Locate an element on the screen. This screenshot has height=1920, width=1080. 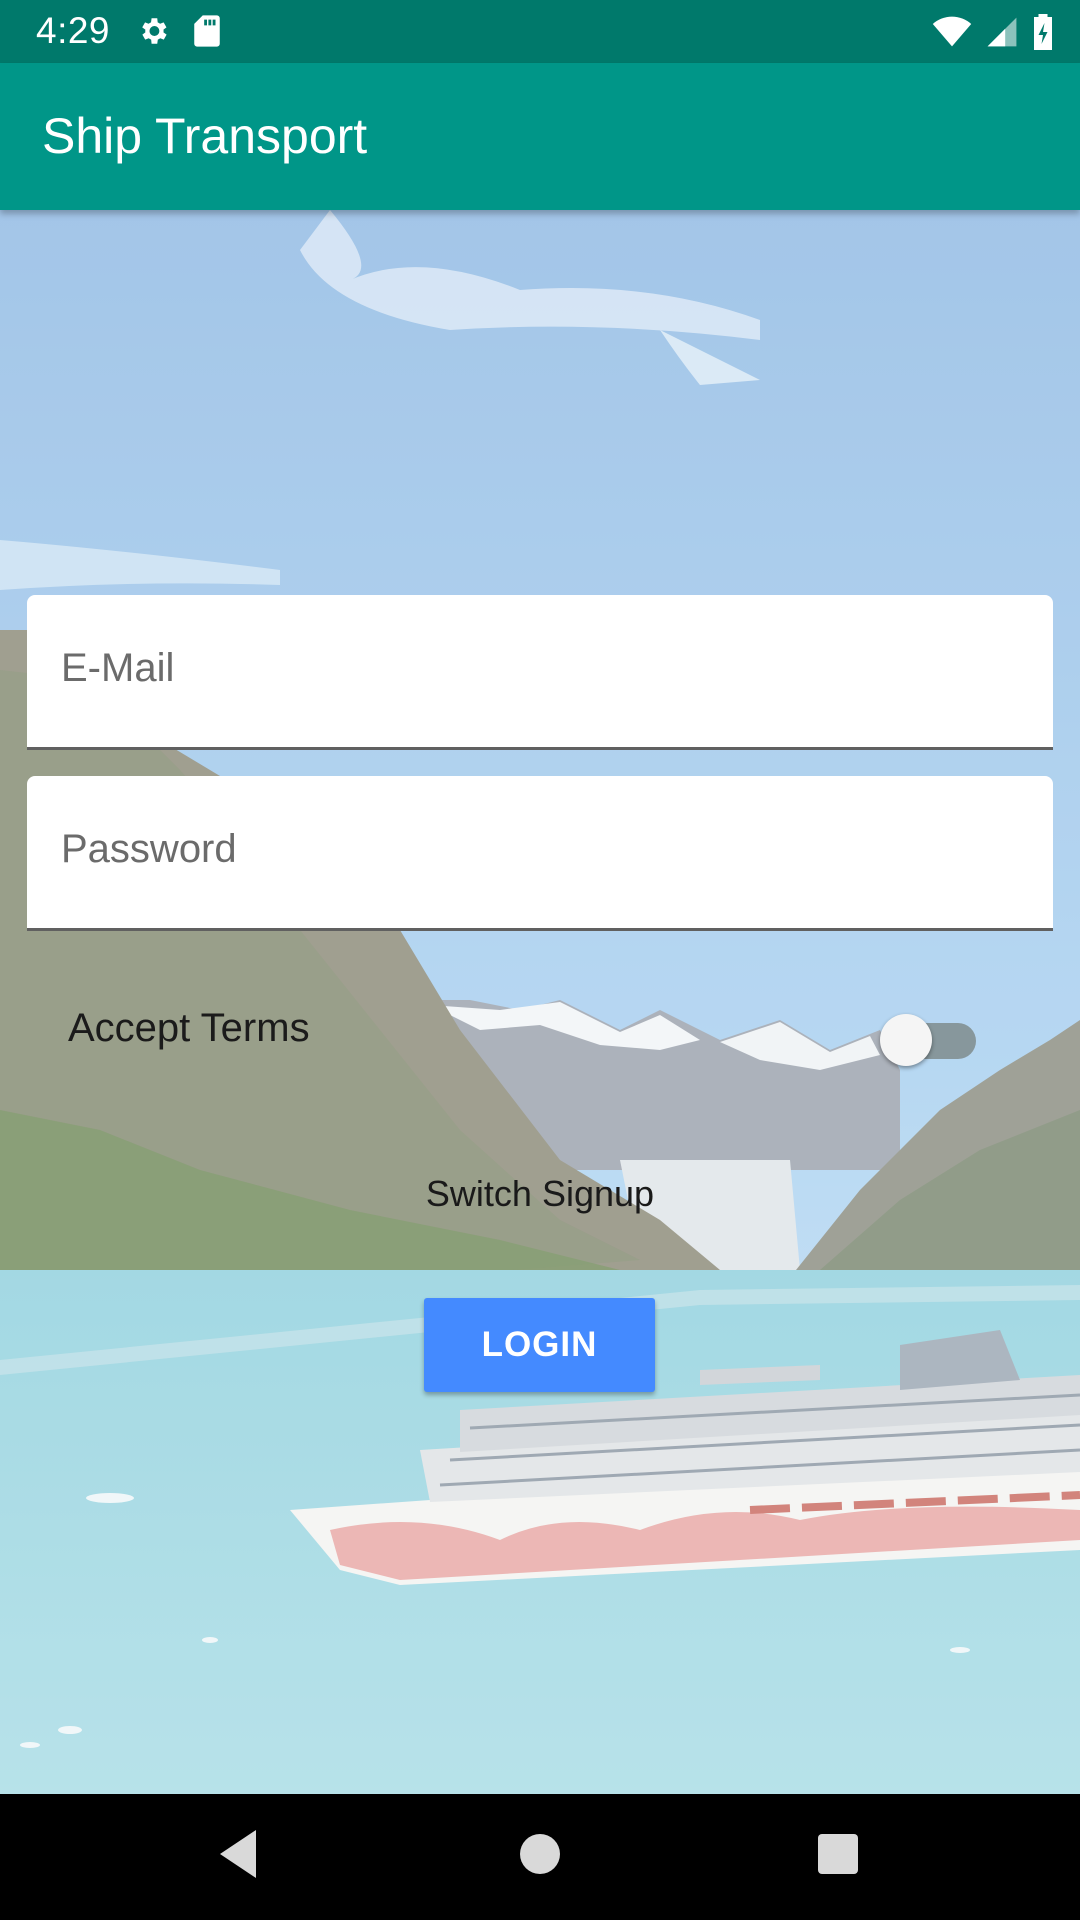
status-time: 4:29 is located at coordinates (73, 30).